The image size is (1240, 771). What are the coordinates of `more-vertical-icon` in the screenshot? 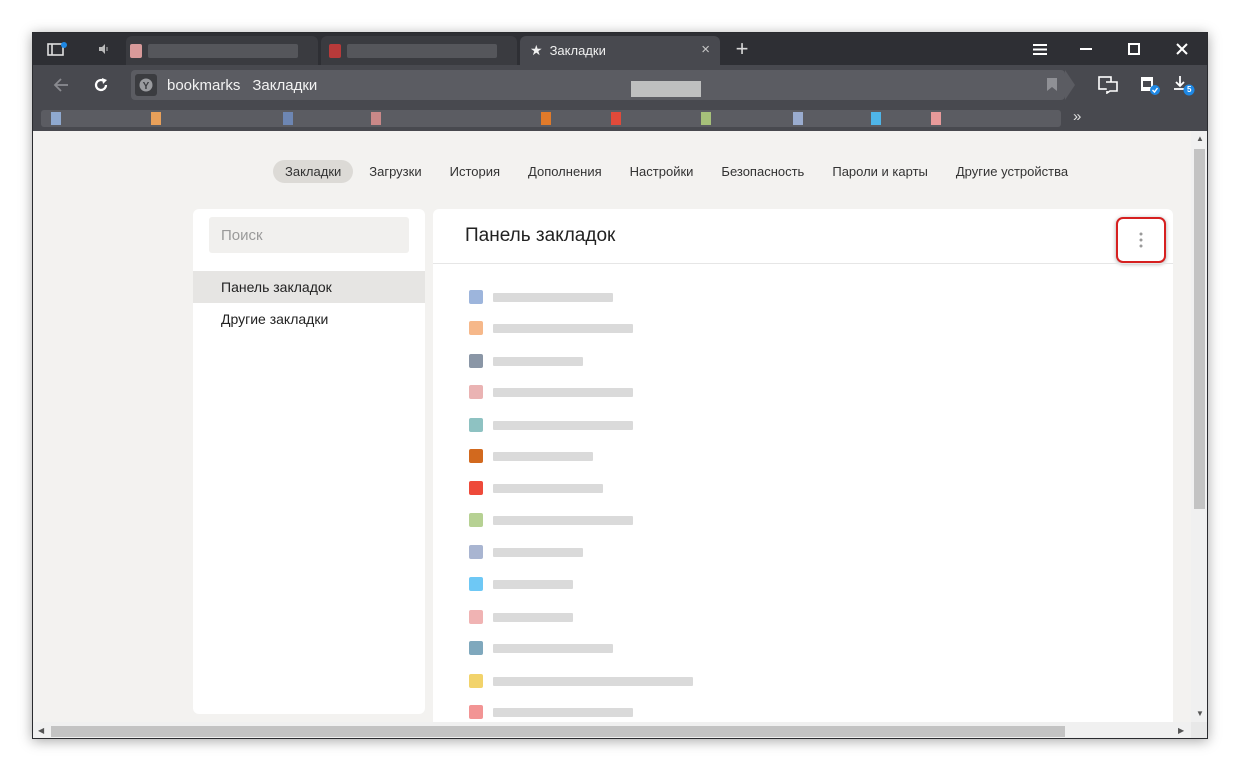 It's located at (1141, 240).